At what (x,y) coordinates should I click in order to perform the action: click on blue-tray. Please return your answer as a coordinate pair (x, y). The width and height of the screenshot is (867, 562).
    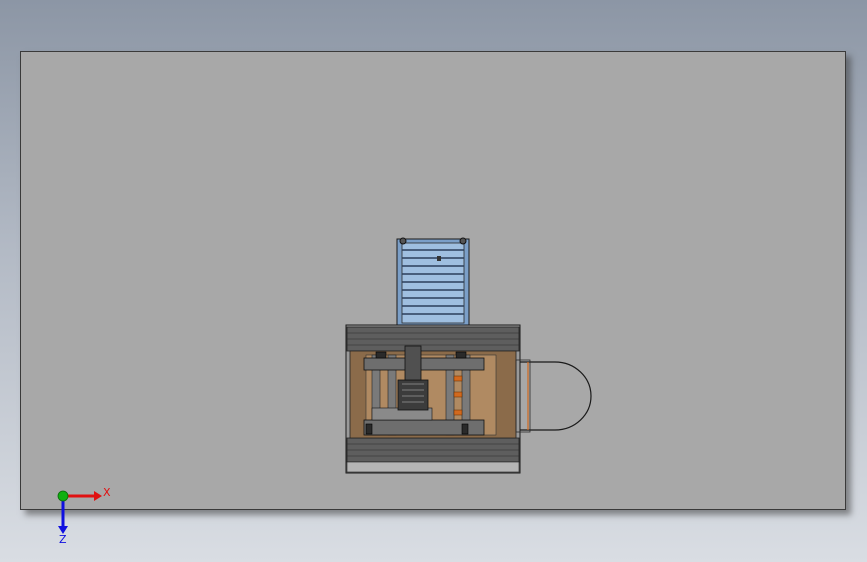
    Looking at the image, I should click on (433, 282).